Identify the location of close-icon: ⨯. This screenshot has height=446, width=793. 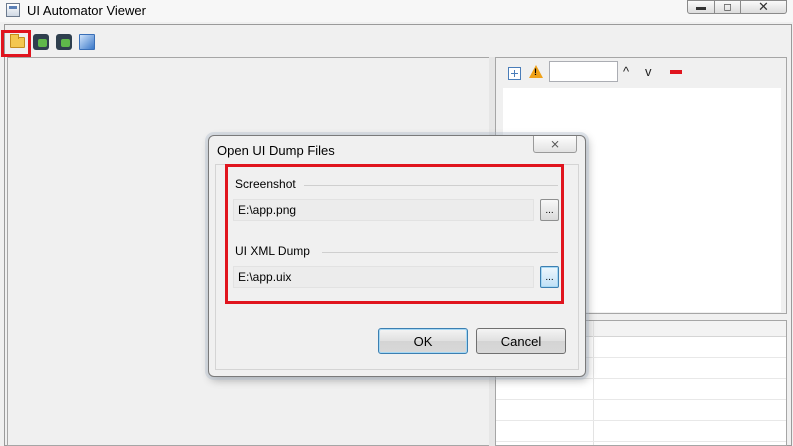
(555, 144).